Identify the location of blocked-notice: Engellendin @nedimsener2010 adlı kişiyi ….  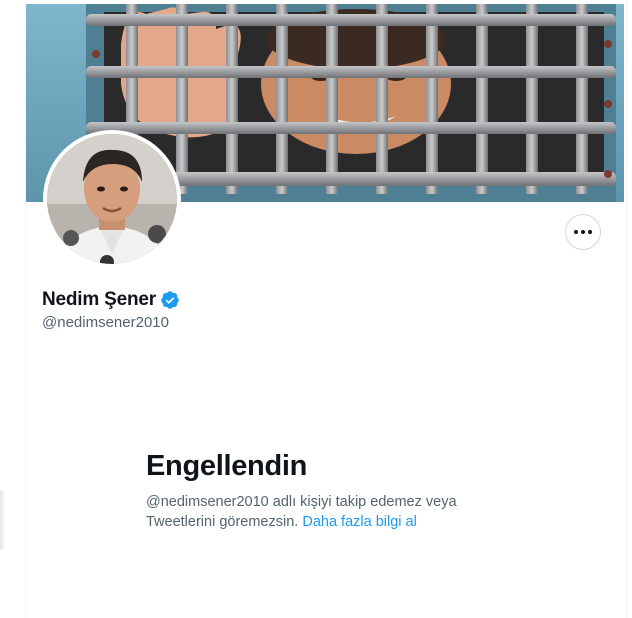
(316, 490).